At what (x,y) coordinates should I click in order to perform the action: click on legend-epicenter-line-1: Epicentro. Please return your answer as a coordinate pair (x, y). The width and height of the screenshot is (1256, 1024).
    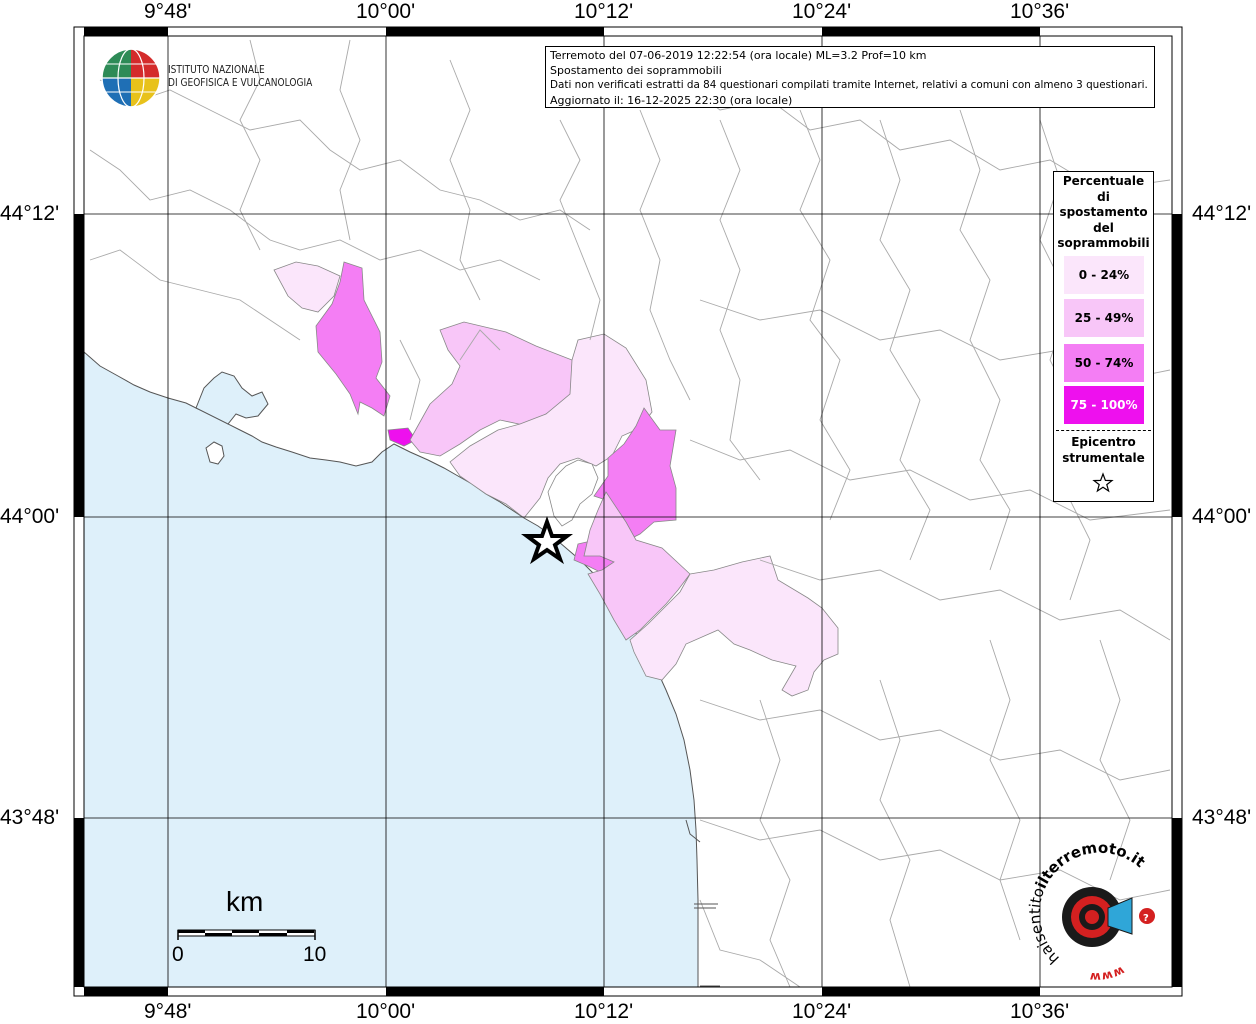
    Looking at the image, I should click on (1103, 442).